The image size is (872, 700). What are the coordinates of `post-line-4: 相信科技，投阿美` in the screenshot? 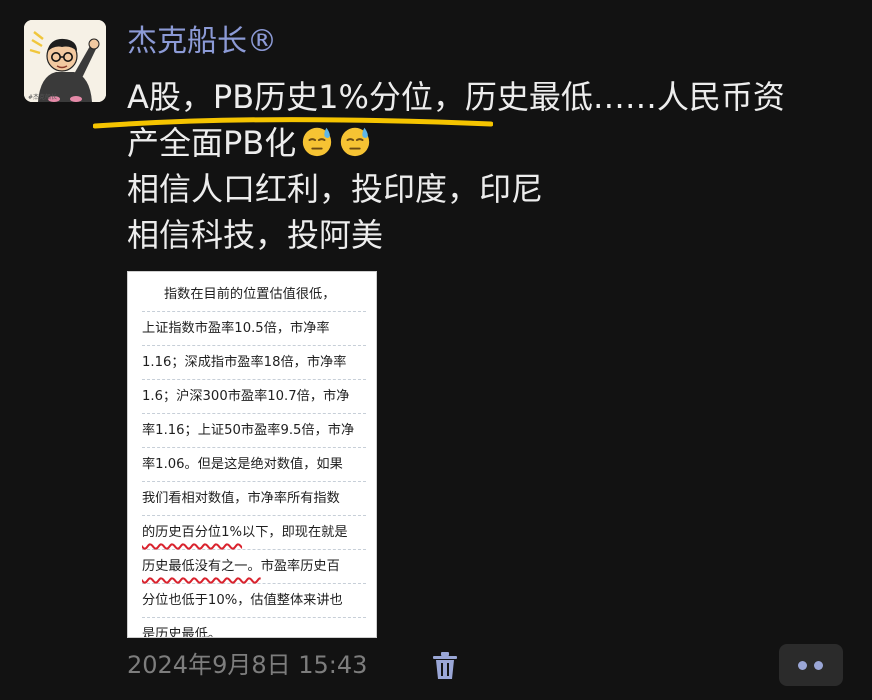 It's located at (255, 235).